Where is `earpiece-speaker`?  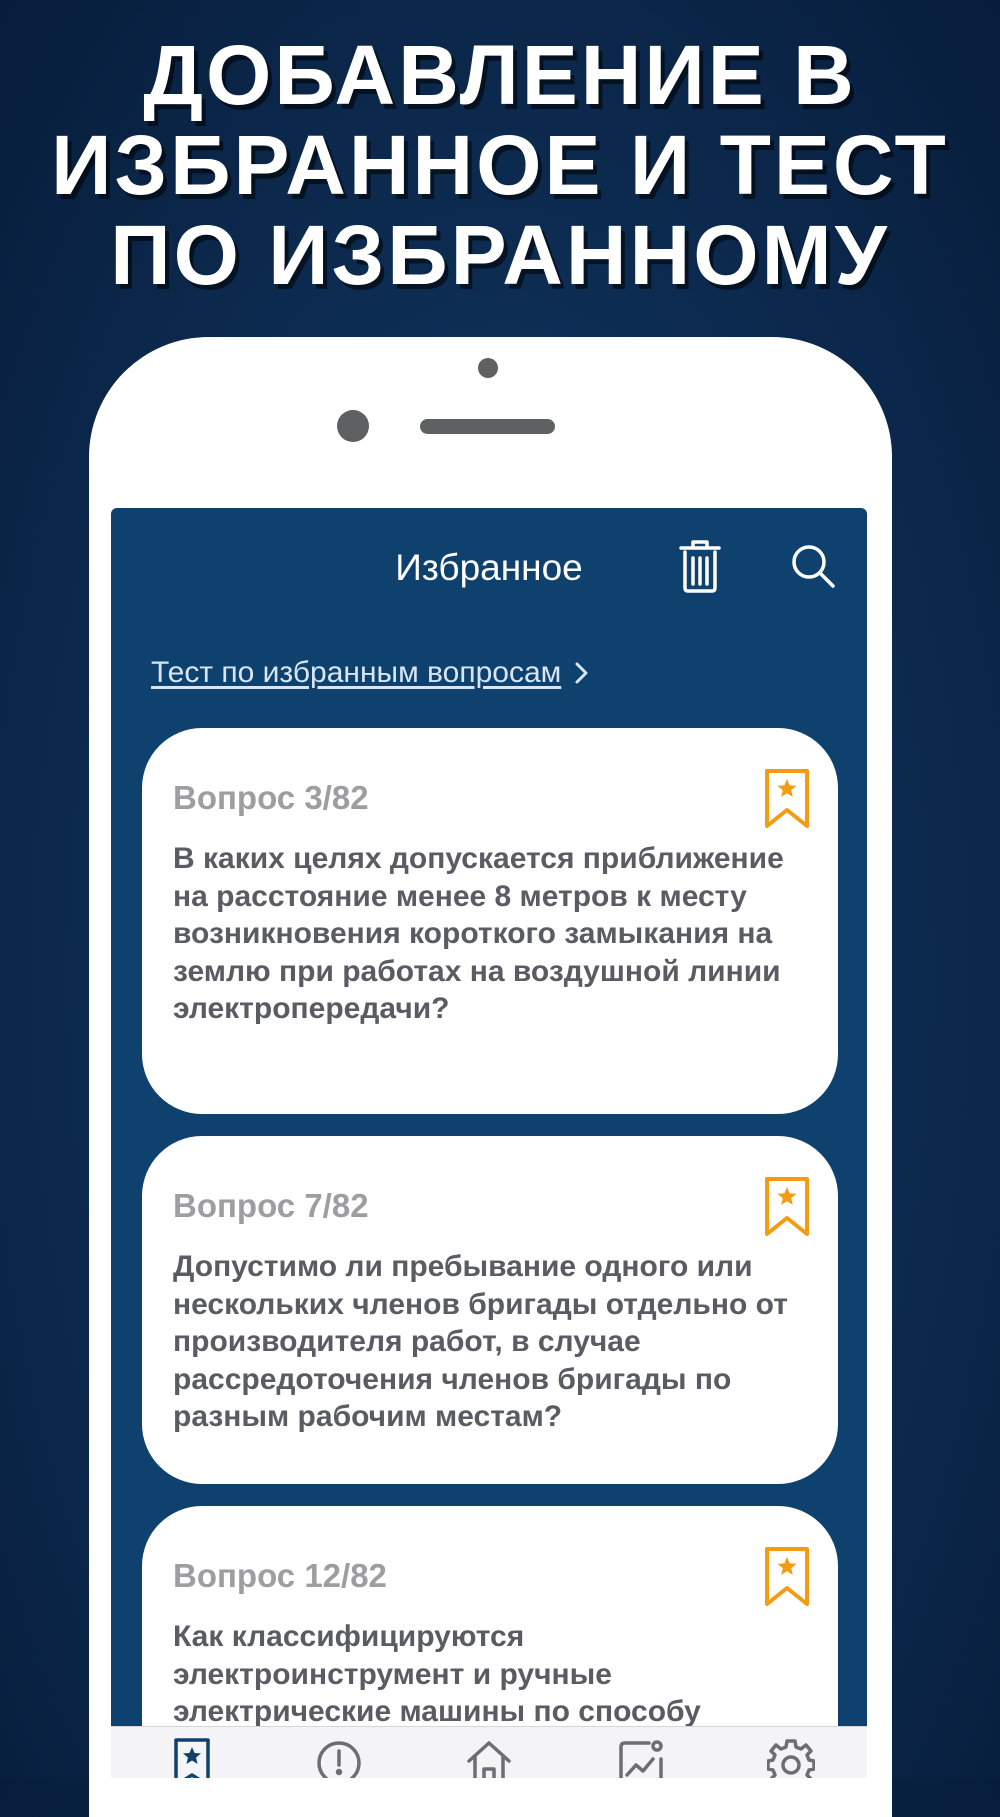
earpiece-speaker is located at coordinates (487, 426).